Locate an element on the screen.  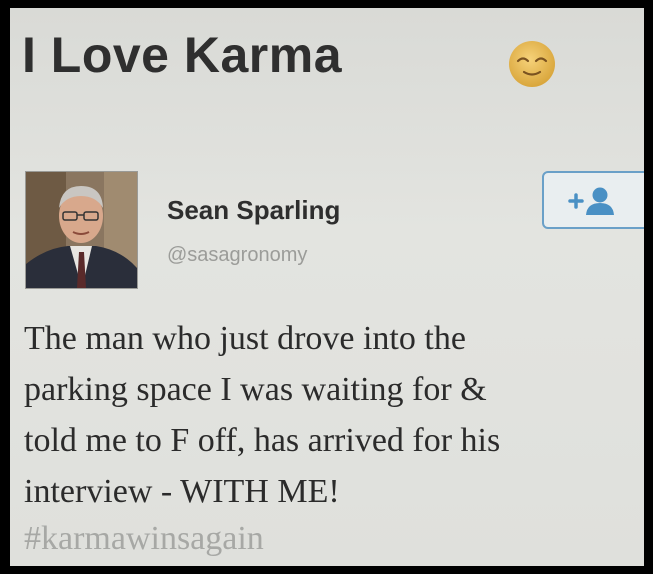
tweet-line: told me to F off, has arrived for his is located at coordinates (262, 440).